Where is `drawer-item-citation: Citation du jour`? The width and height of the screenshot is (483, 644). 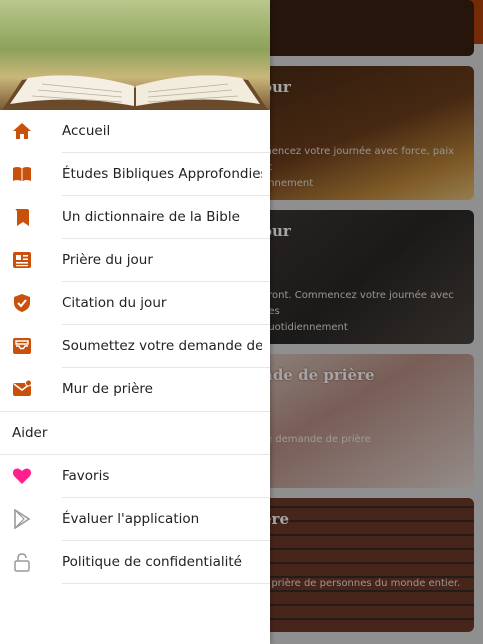 drawer-item-citation: Citation du jour is located at coordinates (135, 303).